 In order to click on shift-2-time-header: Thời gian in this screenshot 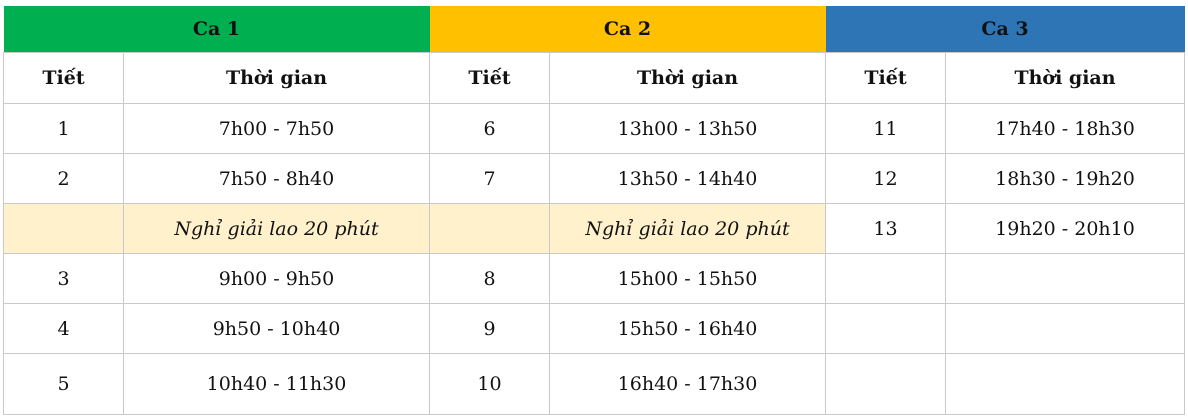, I will do `click(687, 78)`.